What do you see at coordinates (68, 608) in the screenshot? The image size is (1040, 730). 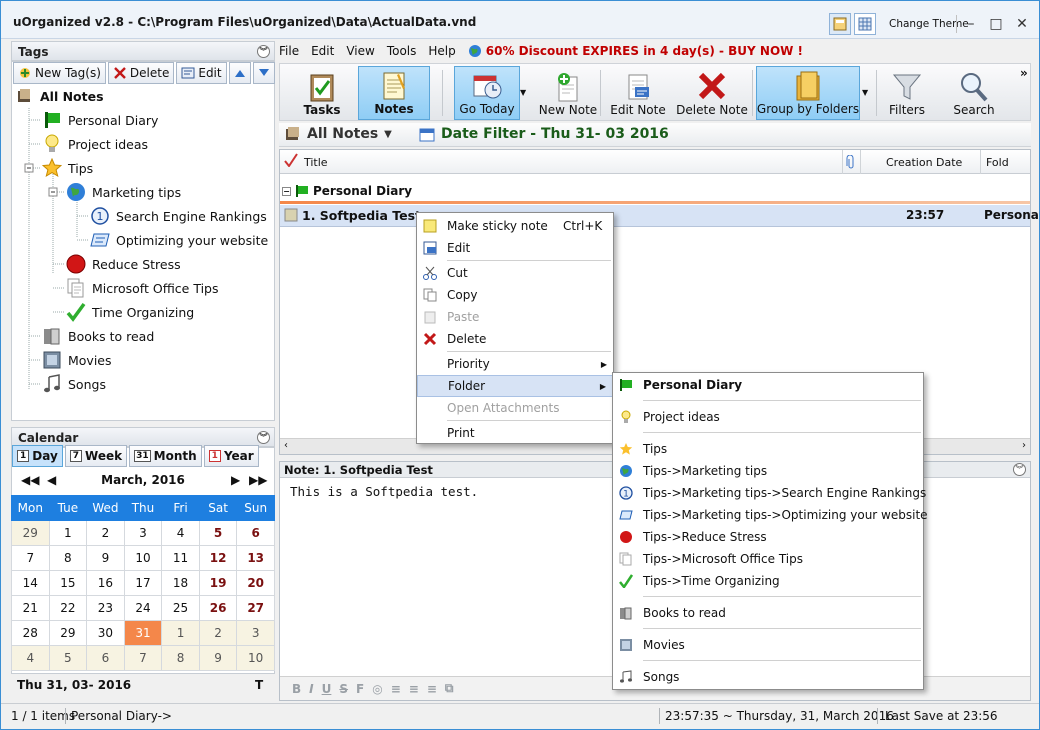 I see `calendar-day-cell: 22` at bounding box center [68, 608].